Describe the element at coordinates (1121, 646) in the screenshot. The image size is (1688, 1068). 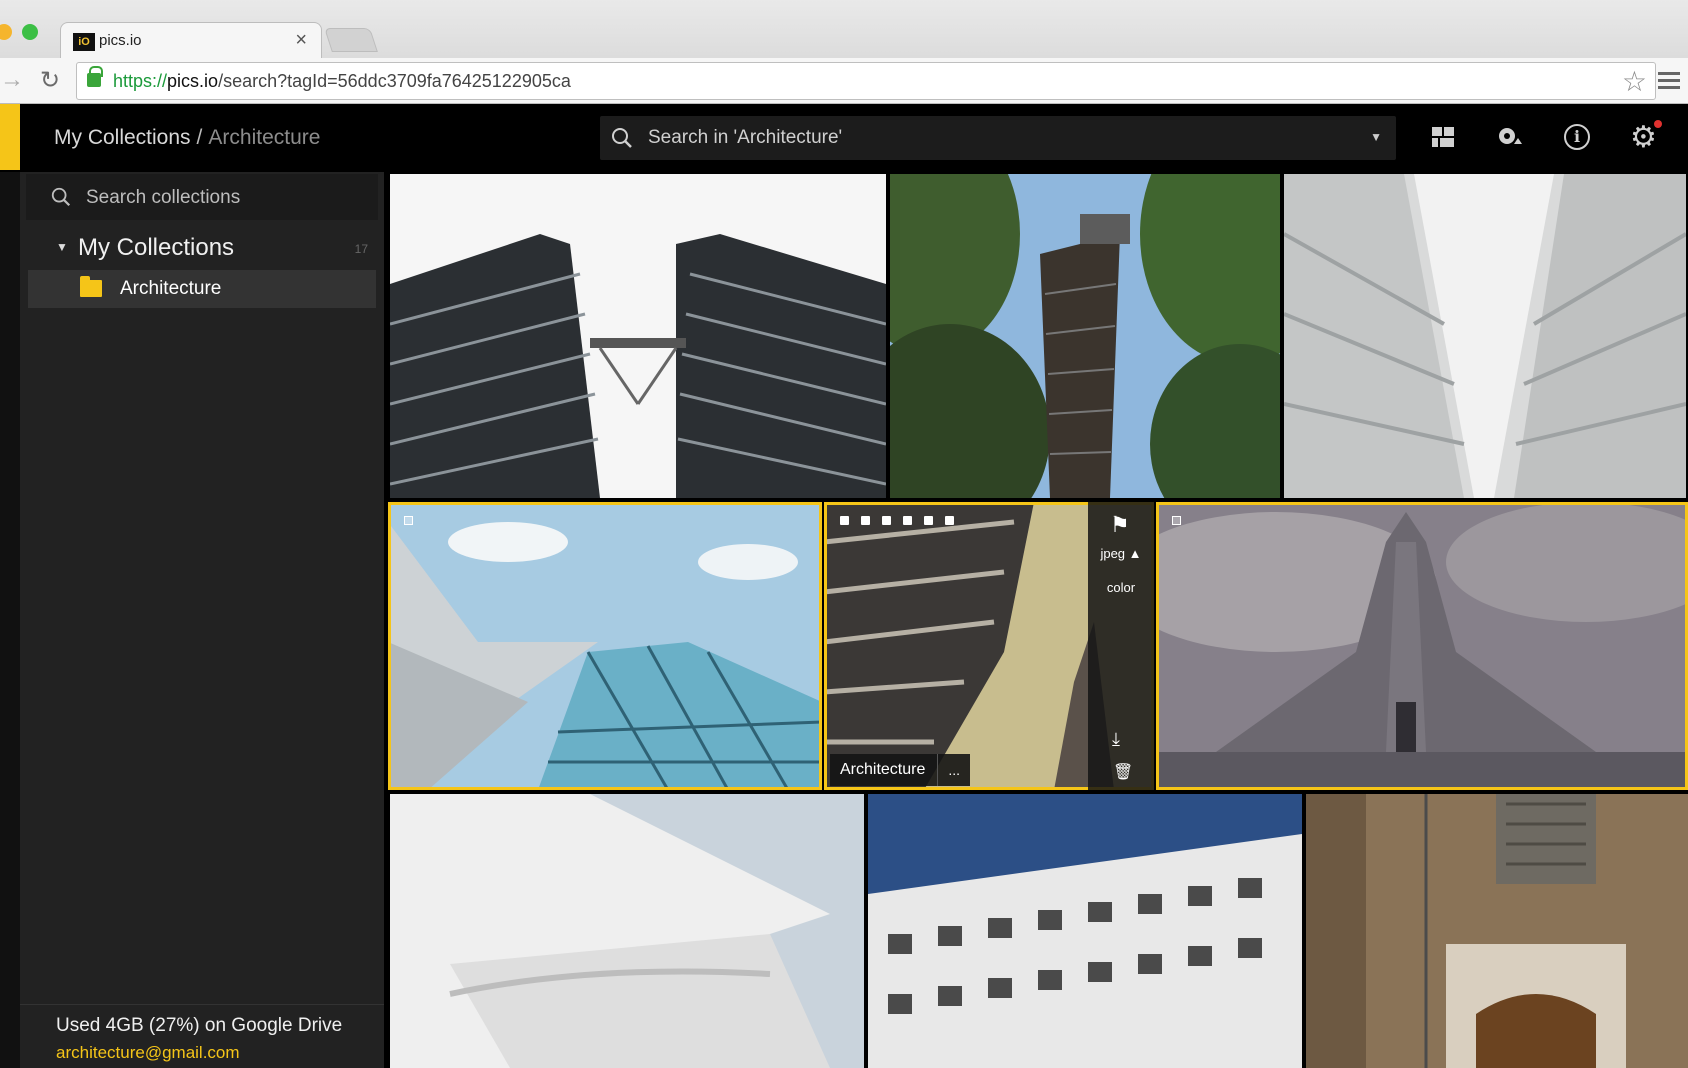
I see `thumbnail-action-panel: ⚑ jpeg ▲ color ⤓ 🗑` at that location.